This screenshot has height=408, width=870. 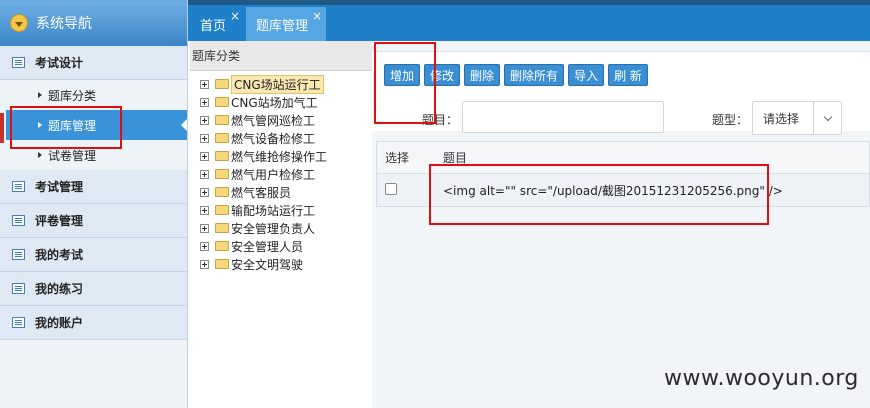 I want to click on sidebar-group-exam-design: 考试设计, so click(x=93, y=63).